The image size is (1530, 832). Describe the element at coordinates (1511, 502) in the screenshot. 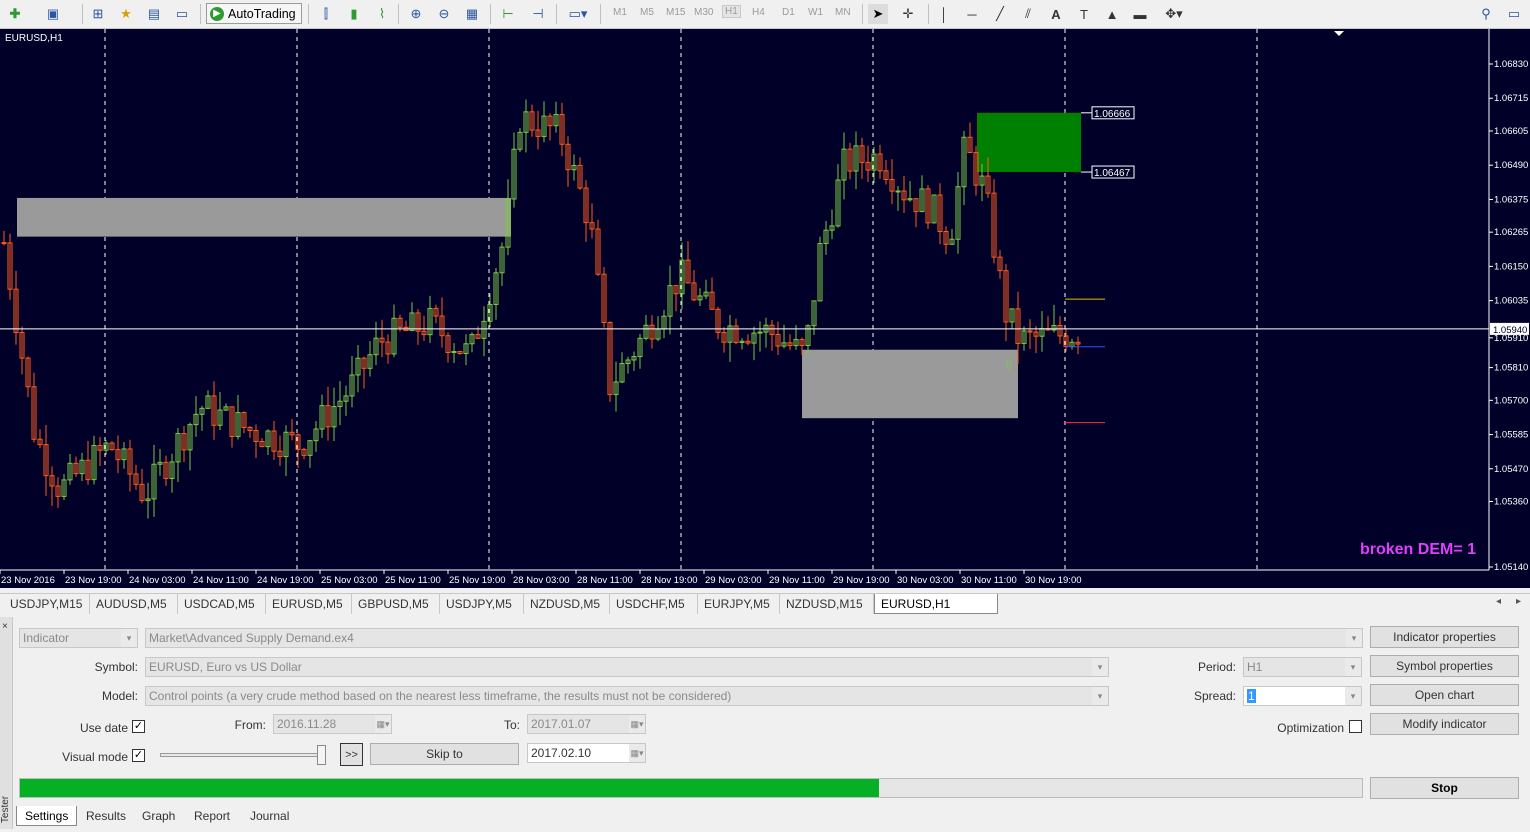

I see `price-tick-label: 1.05360` at that location.